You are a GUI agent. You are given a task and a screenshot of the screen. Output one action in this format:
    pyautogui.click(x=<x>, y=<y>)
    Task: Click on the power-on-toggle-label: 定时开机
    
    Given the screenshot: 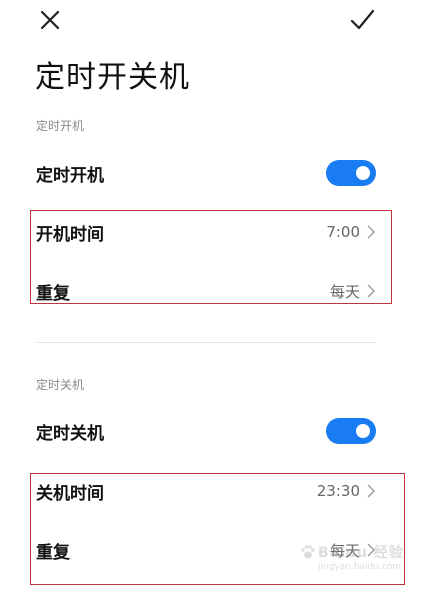 What is the action you would take?
    pyautogui.click(x=70, y=175)
    